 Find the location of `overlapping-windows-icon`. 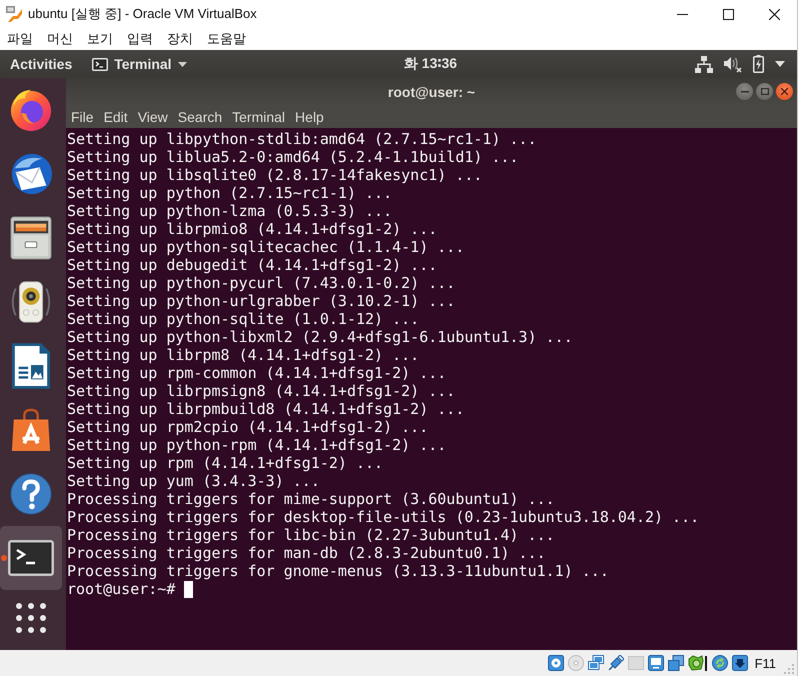

overlapping-windows-icon is located at coordinates (676, 663).